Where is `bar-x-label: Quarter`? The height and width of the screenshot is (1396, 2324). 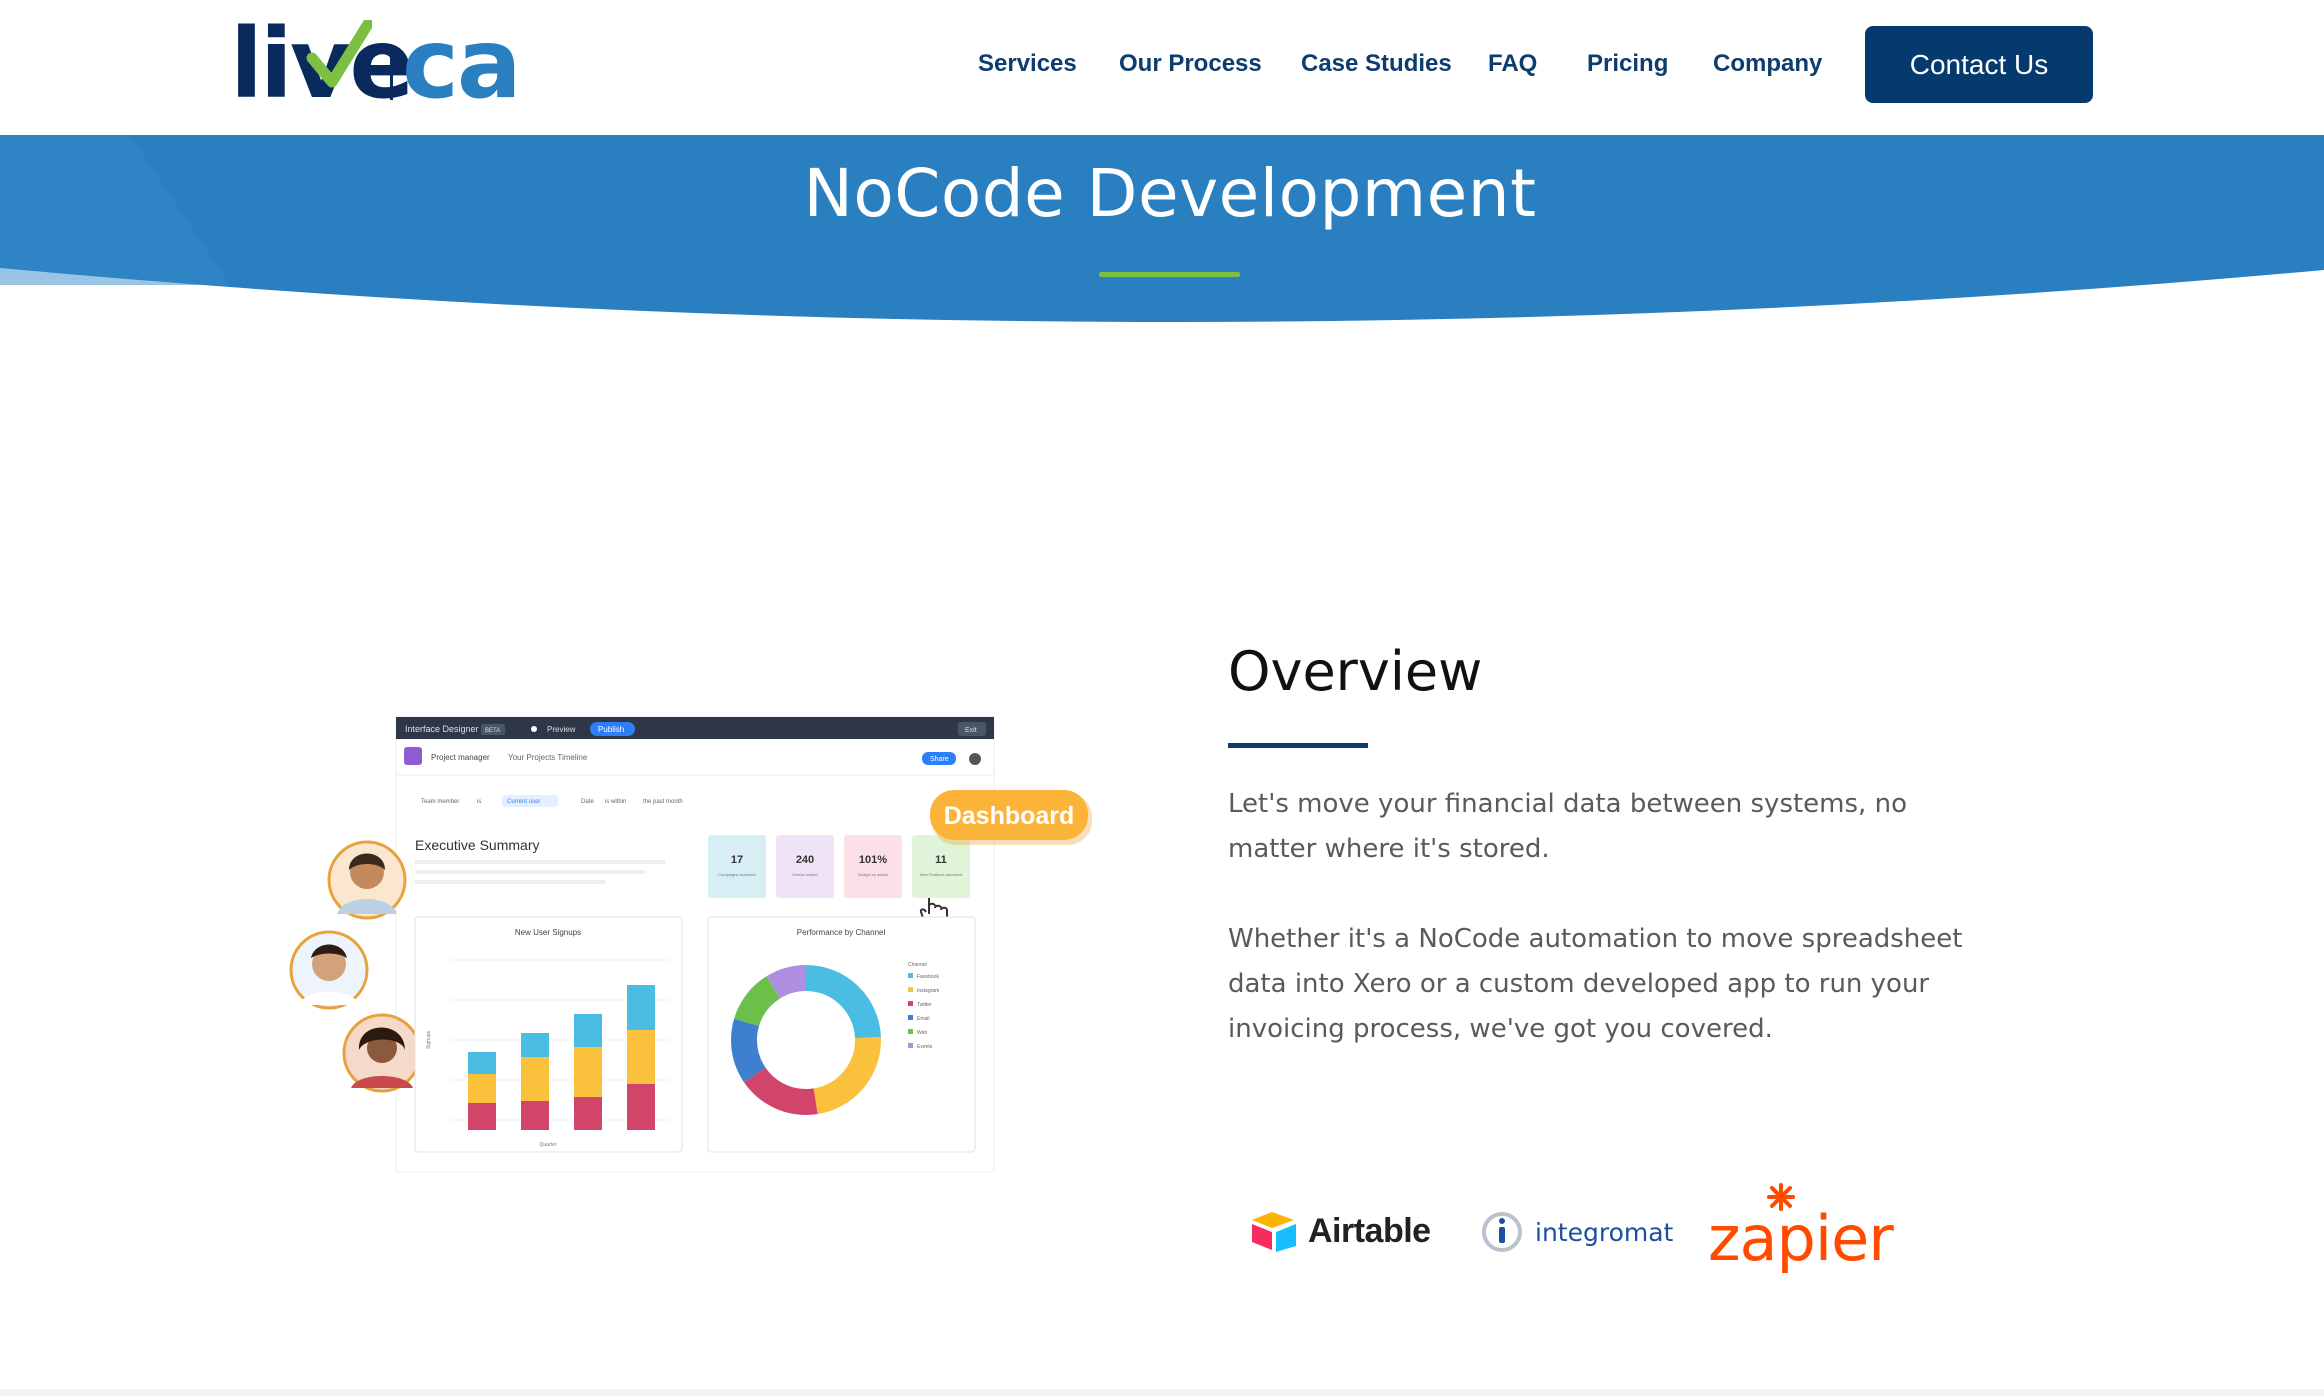 bar-x-label: Quarter is located at coordinates (548, 1145).